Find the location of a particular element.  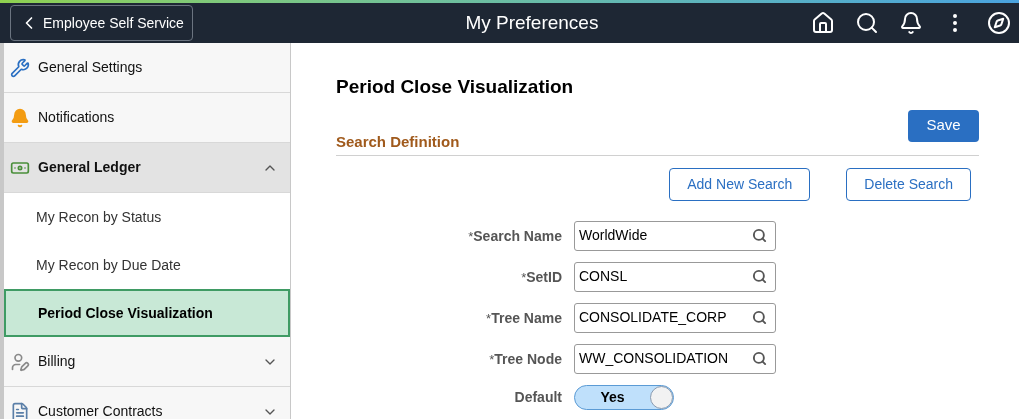

lookup-field: CONSOLIDATE_CORP is located at coordinates (675, 317).